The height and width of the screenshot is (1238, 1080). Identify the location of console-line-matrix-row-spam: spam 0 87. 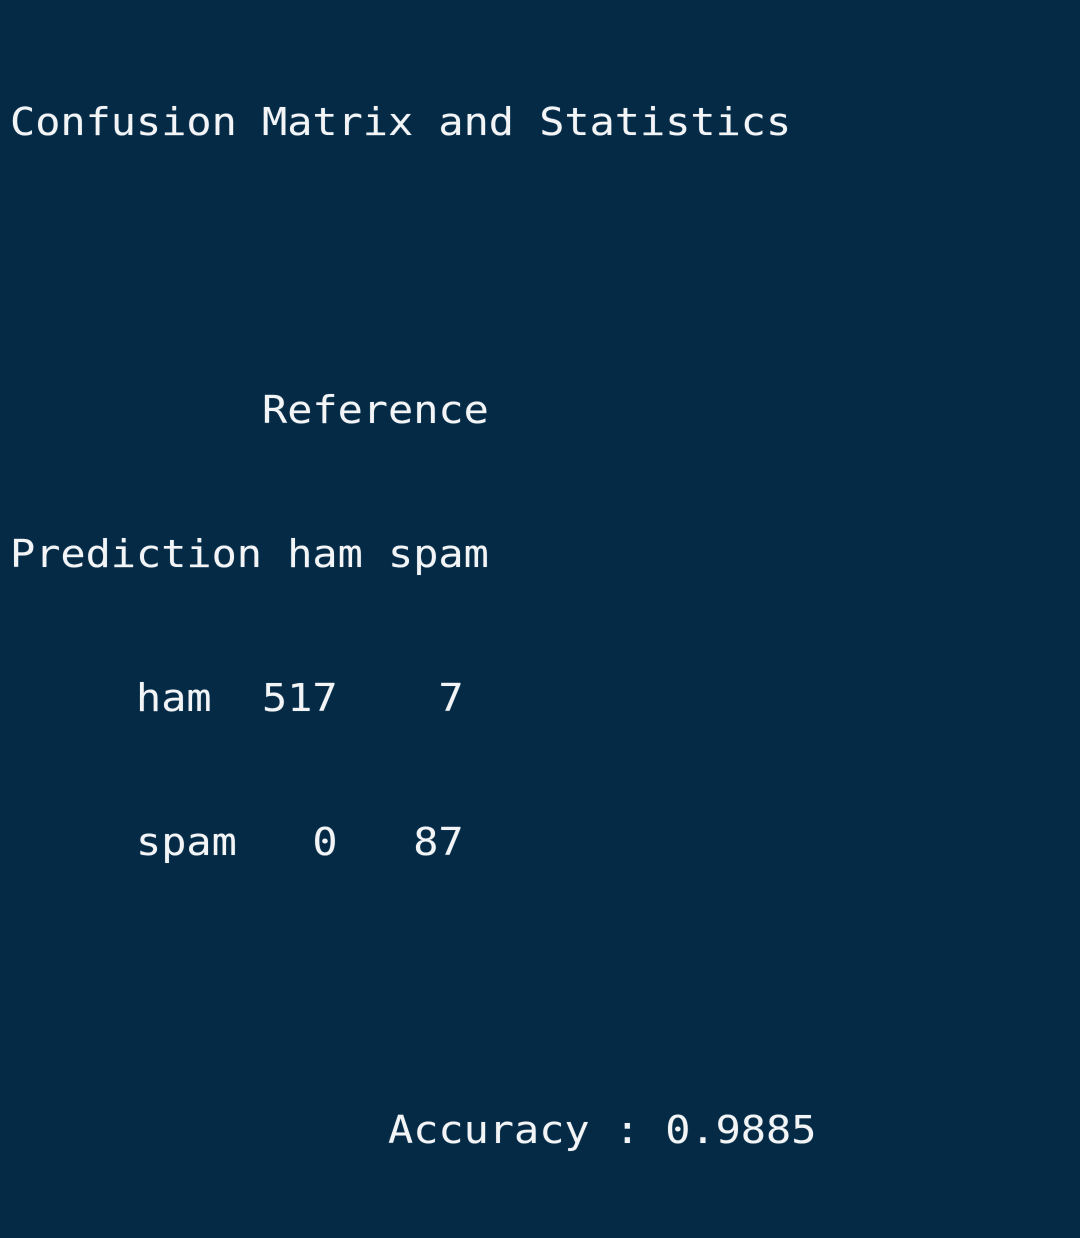
(237, 842).